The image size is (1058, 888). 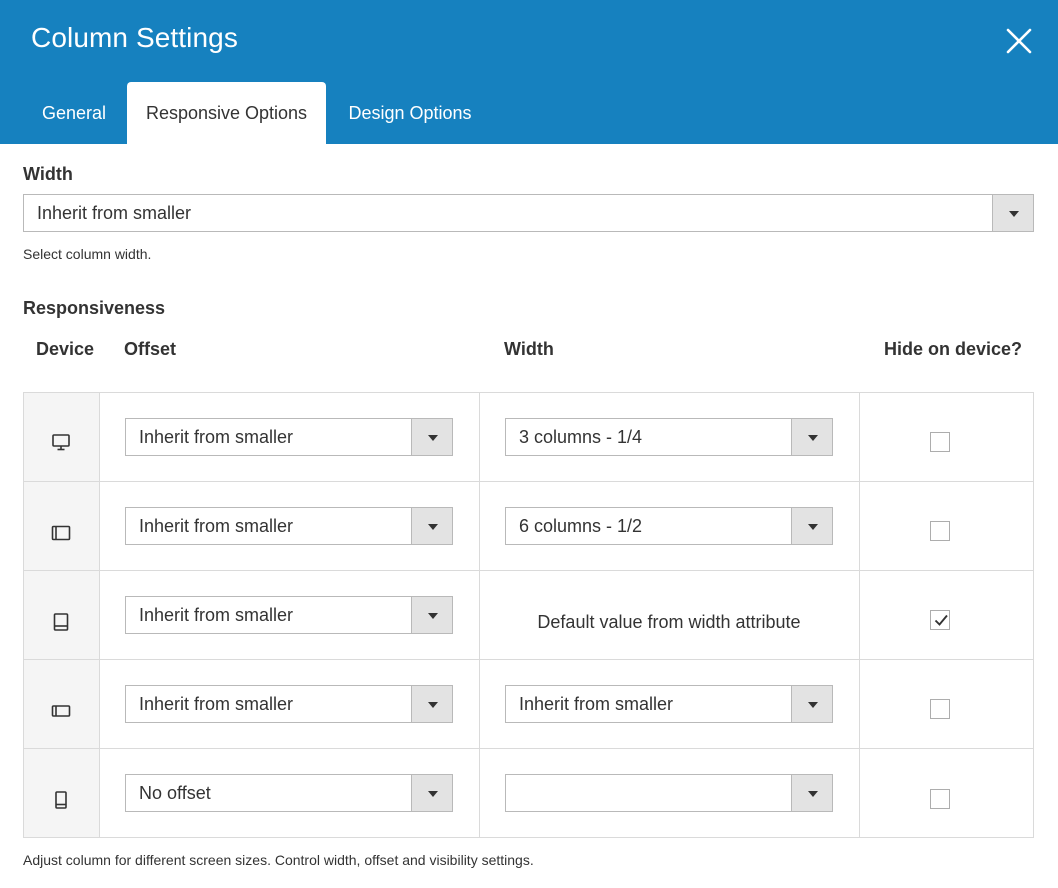 What do you see at coordinates (94, 308) in the screenshot?
I see `responsiveness-label: Responsiveness` at bounding box center [94, 308].